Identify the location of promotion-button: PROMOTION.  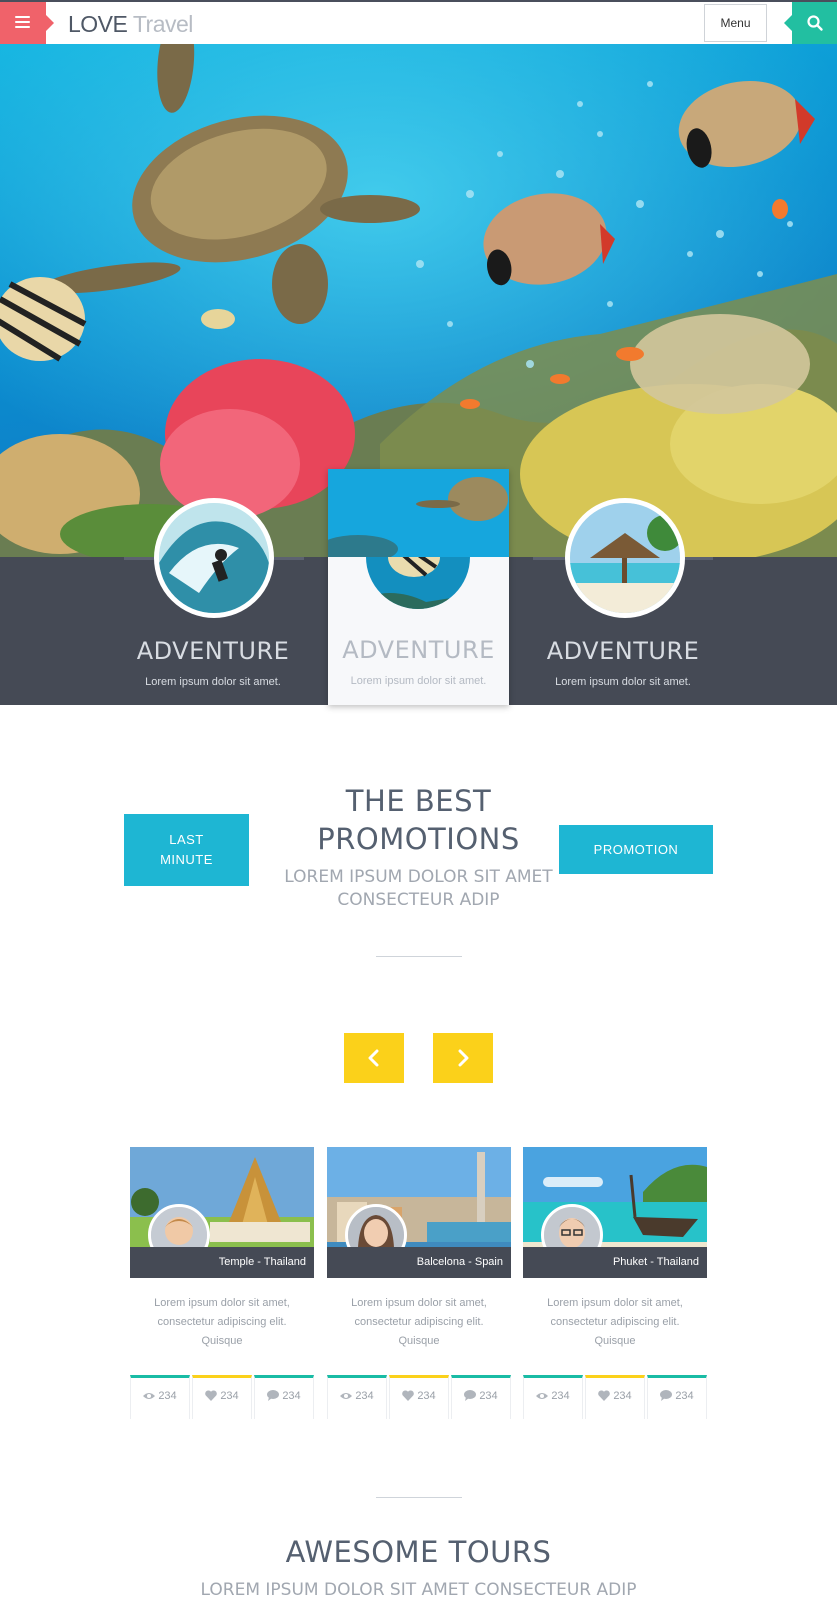
(636, 849).